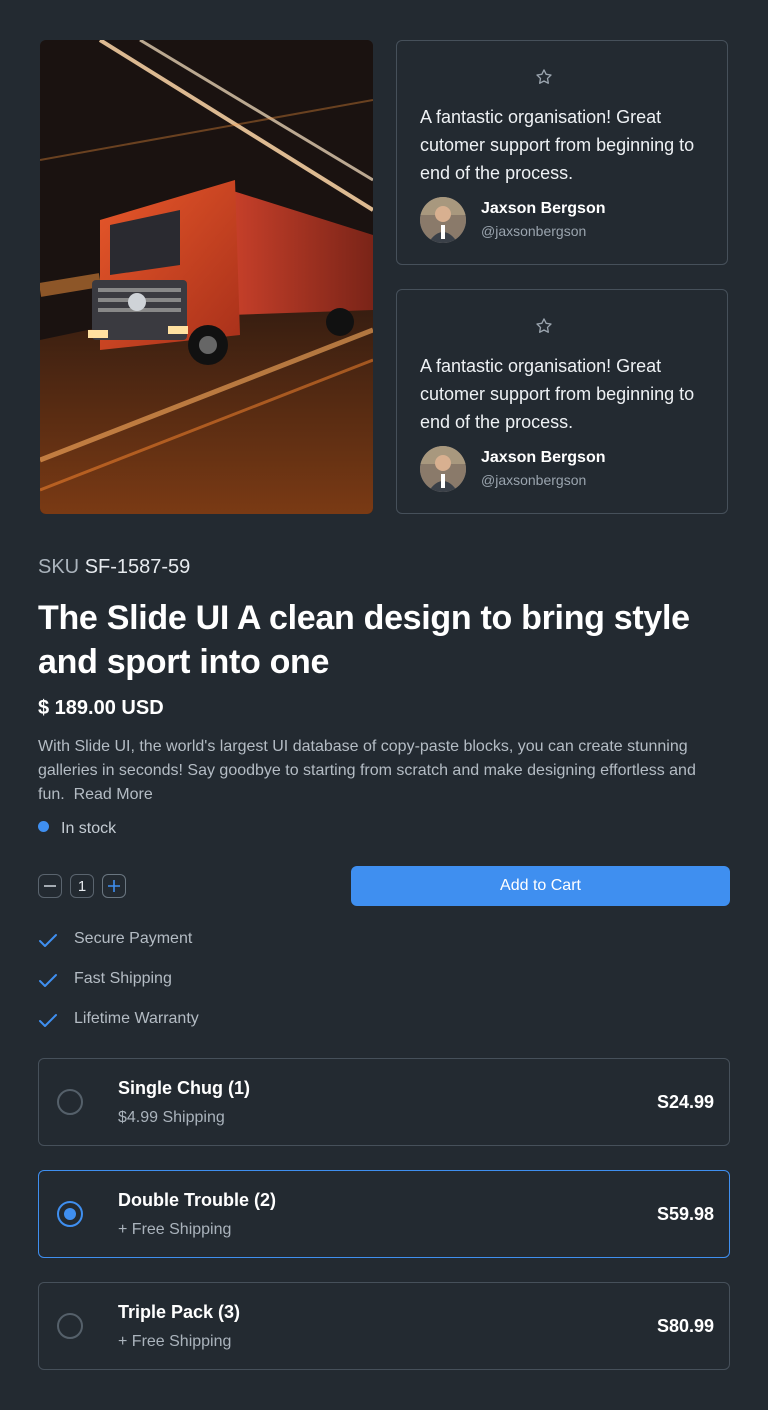 Image resolution: width=768 pixels, height=1410 pixels. I want to click on minus-icon, so click(50, 886).